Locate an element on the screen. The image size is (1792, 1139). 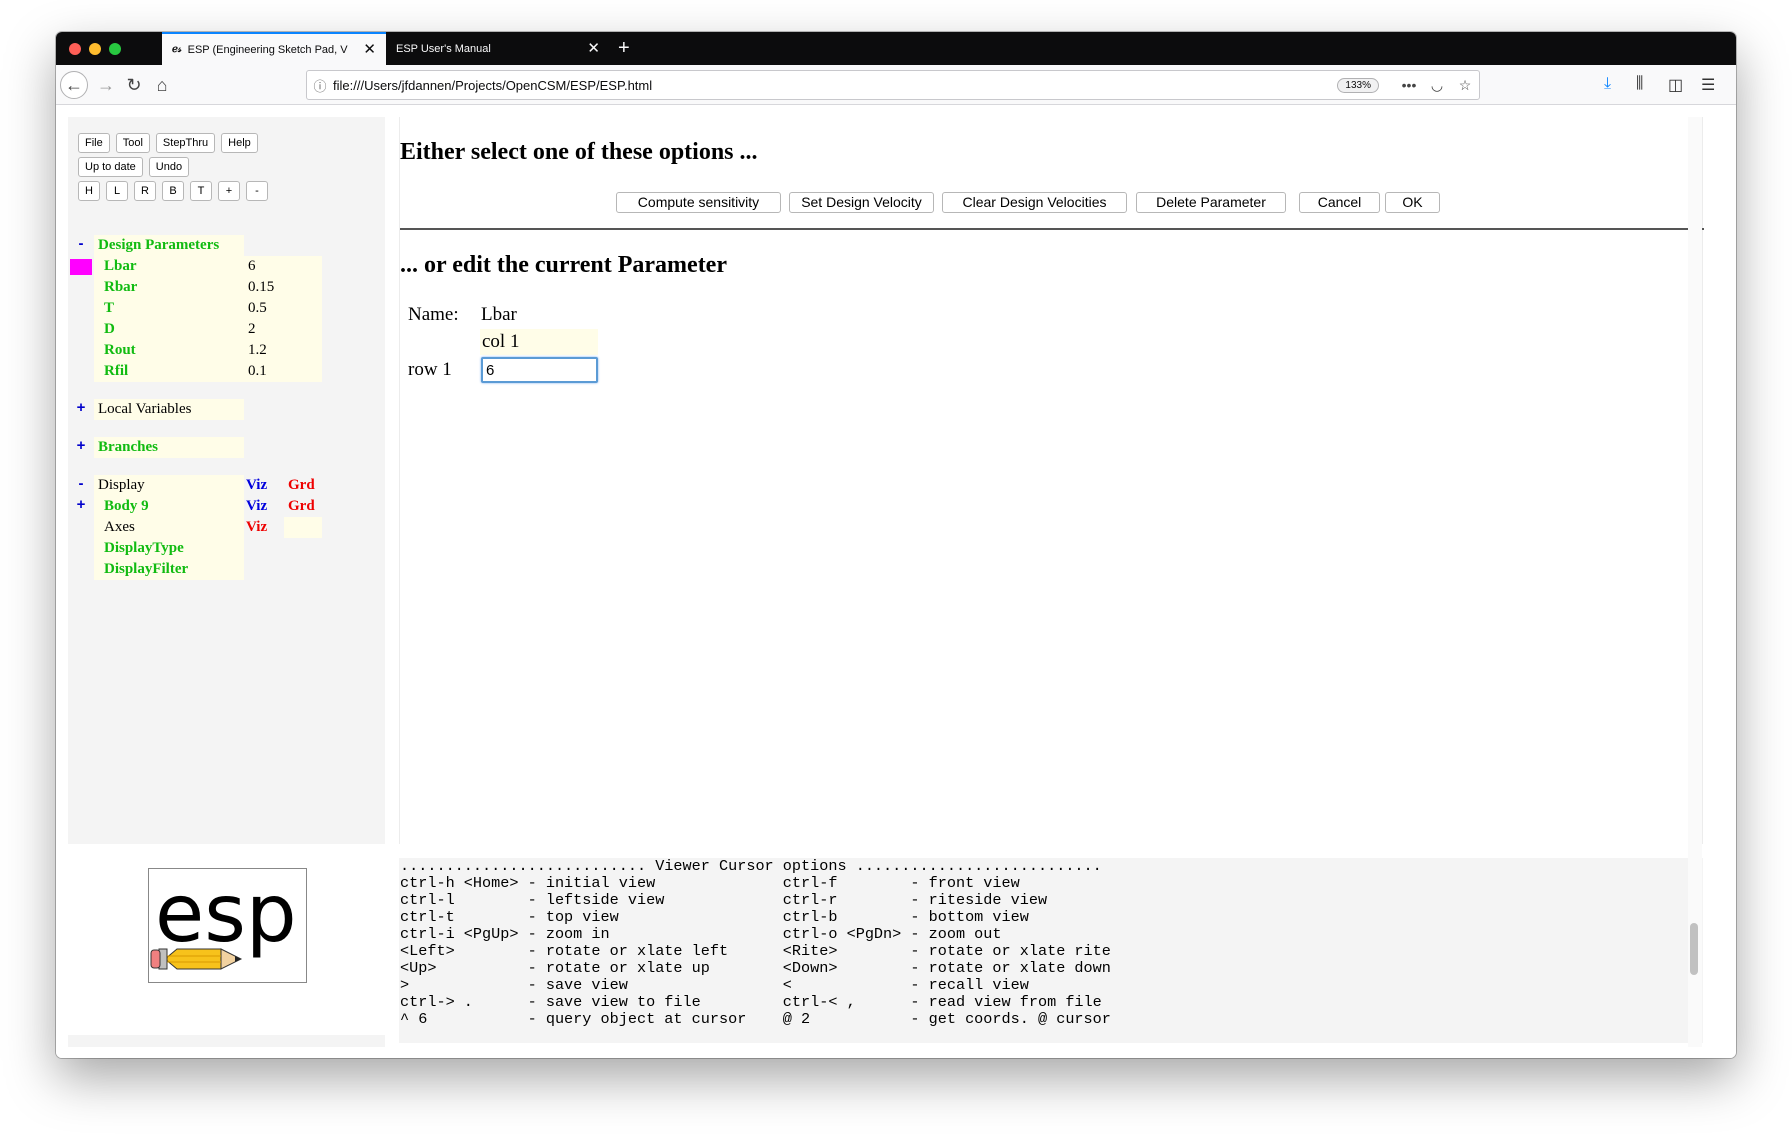
param-value: 0.5 is located at coordinates (283, 308).